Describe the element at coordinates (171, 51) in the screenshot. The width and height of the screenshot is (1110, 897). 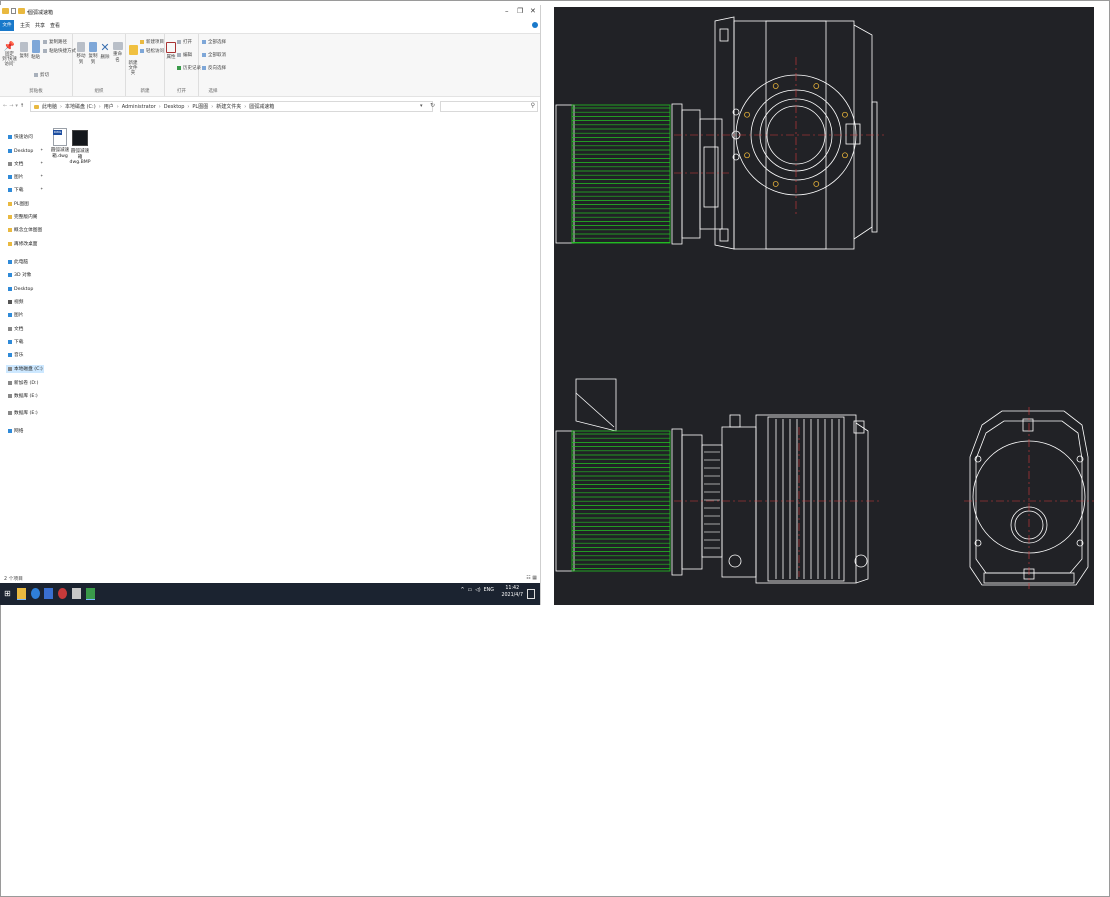
I see `properties-button: 属性` at that location.